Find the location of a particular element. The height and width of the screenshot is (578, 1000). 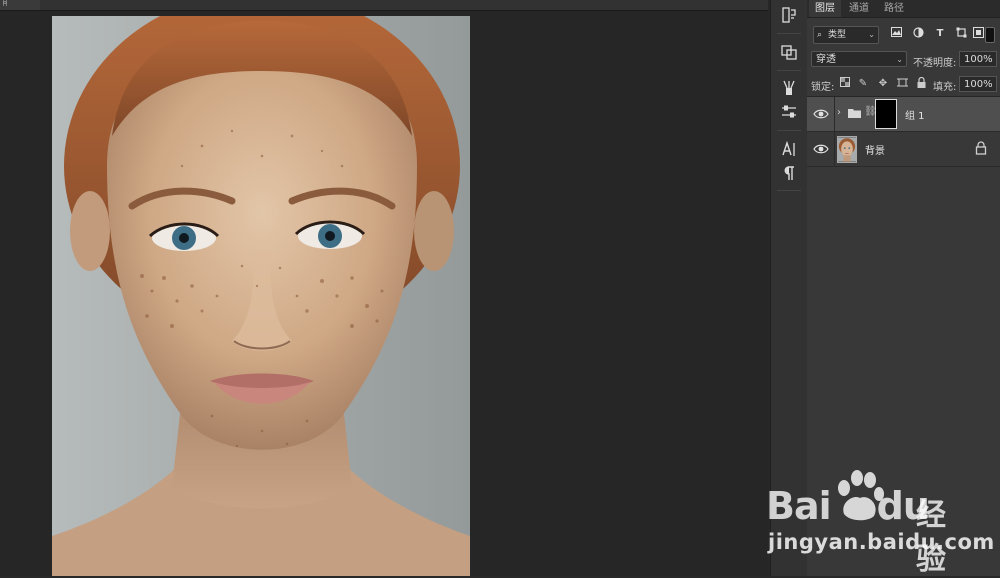

properties-icon is located at coordinates (789, 52).